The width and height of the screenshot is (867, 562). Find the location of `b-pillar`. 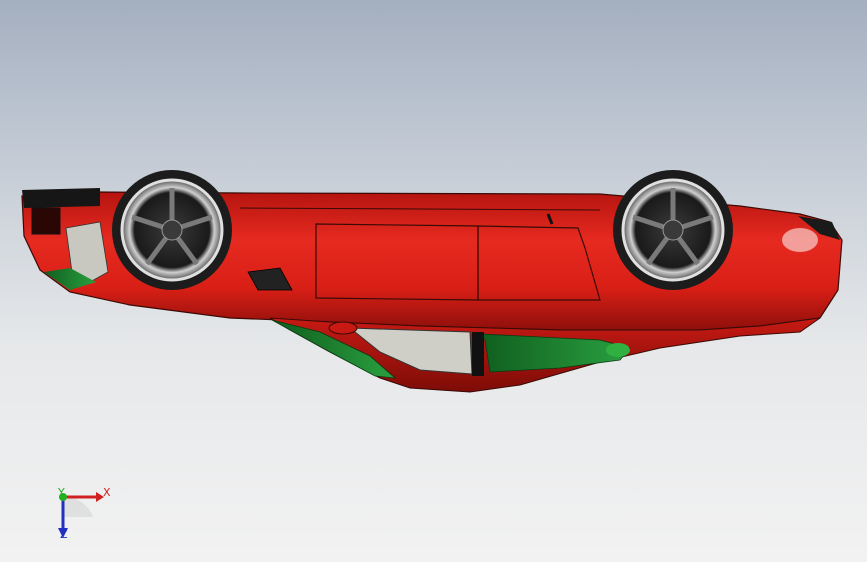

b-pillar is located at coordinates (478, 354).